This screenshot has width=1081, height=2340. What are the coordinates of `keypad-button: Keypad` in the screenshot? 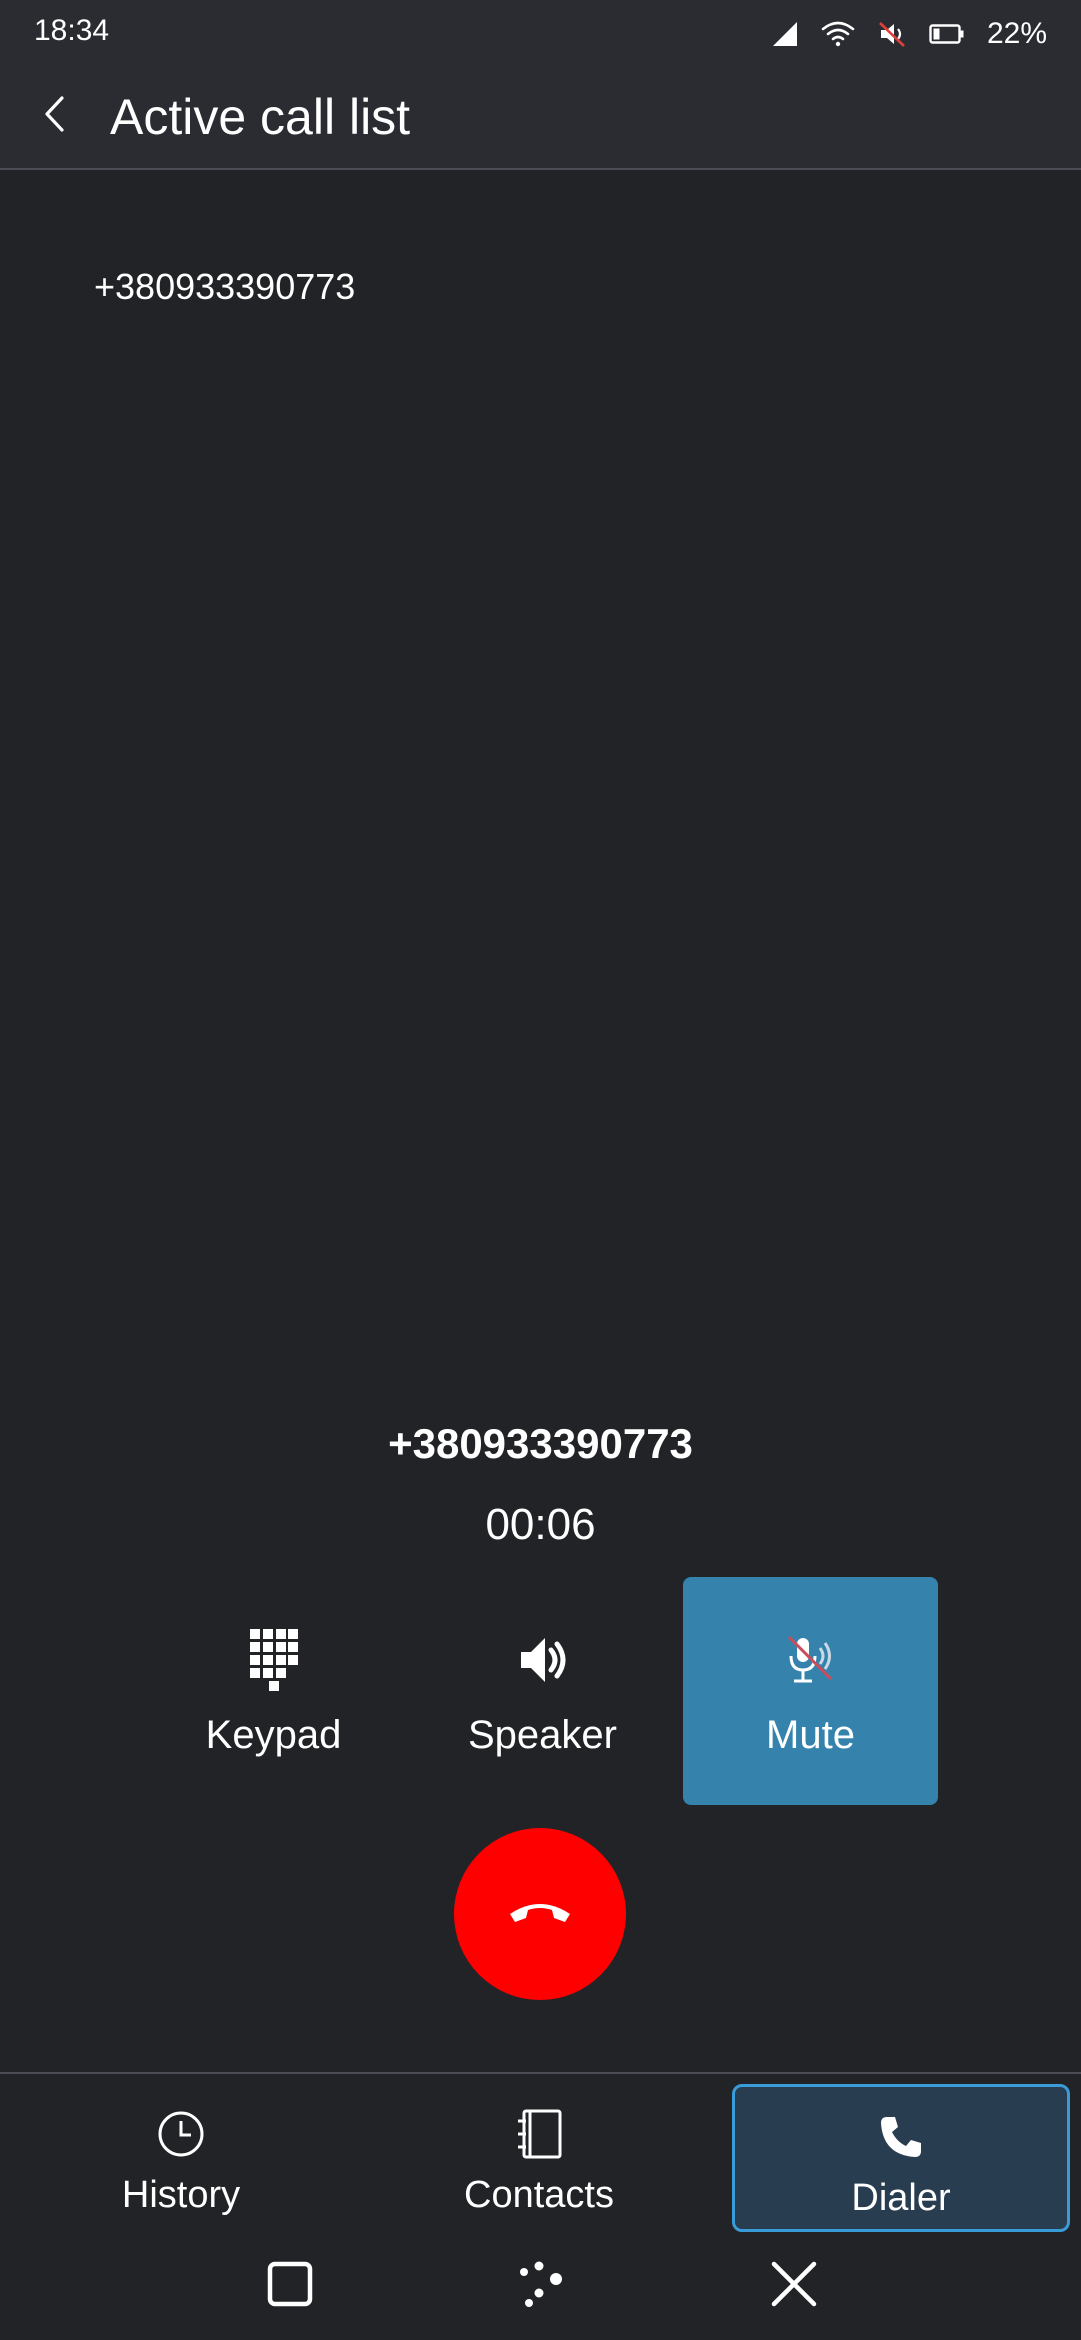 It's located at (273, 1691).